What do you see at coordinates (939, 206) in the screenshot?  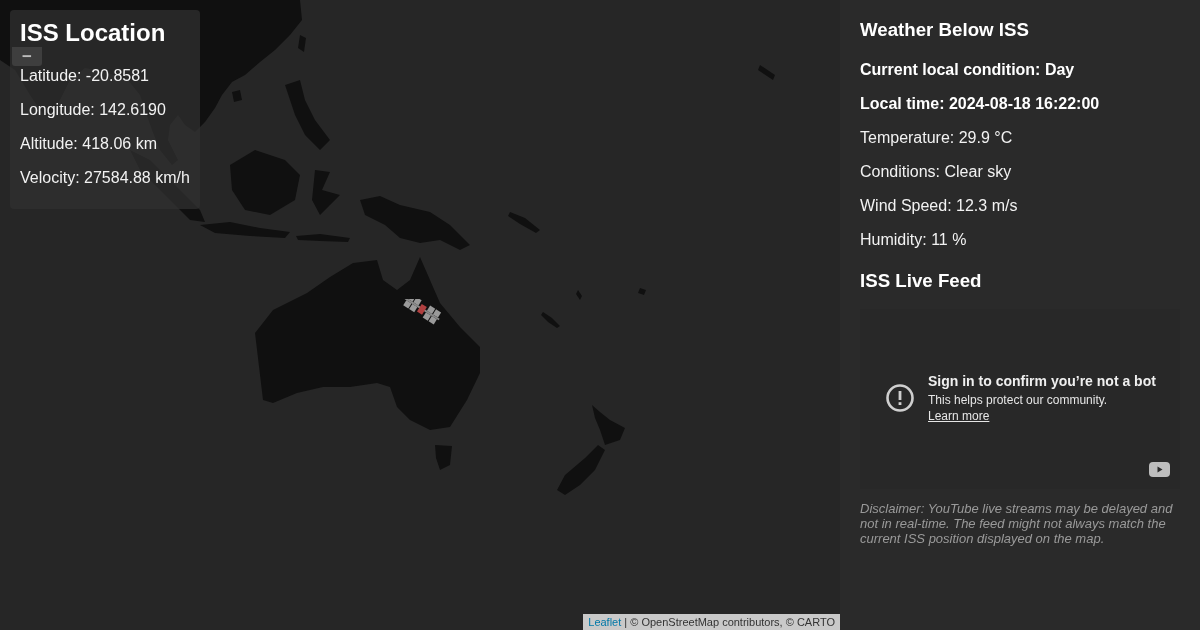 I see `weather-detail-text: Wind Speed: 12.3 m/s` at bounding box center [939, 206].